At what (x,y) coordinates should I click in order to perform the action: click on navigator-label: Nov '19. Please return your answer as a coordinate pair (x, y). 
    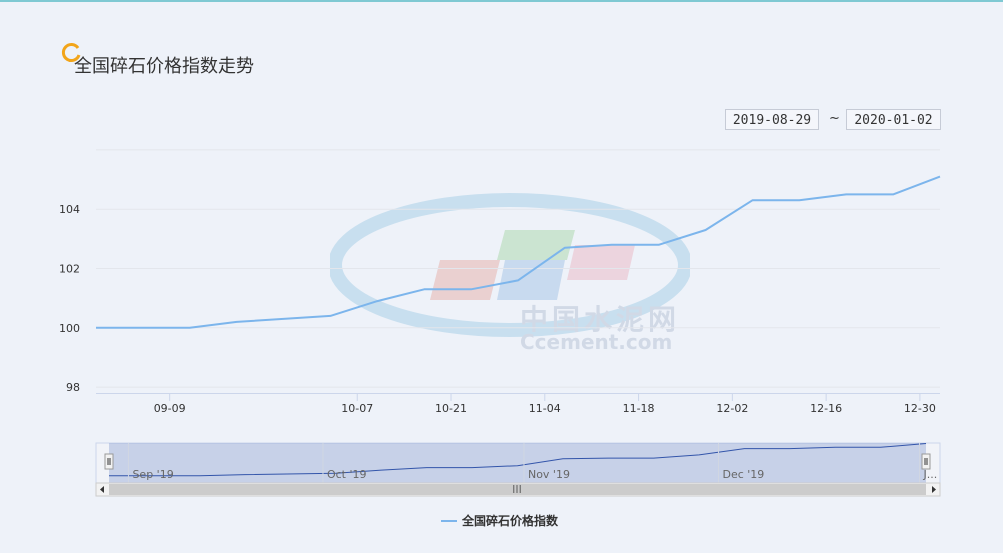
    Looking at the image, I should click on (549, 474).